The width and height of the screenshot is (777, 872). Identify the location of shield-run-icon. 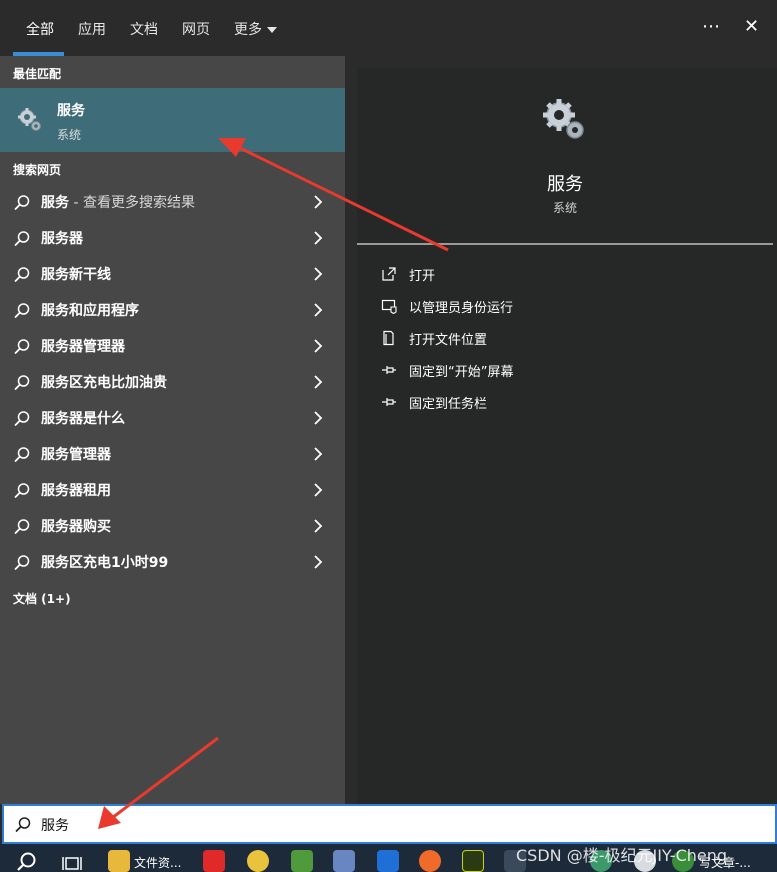
(389, 306).